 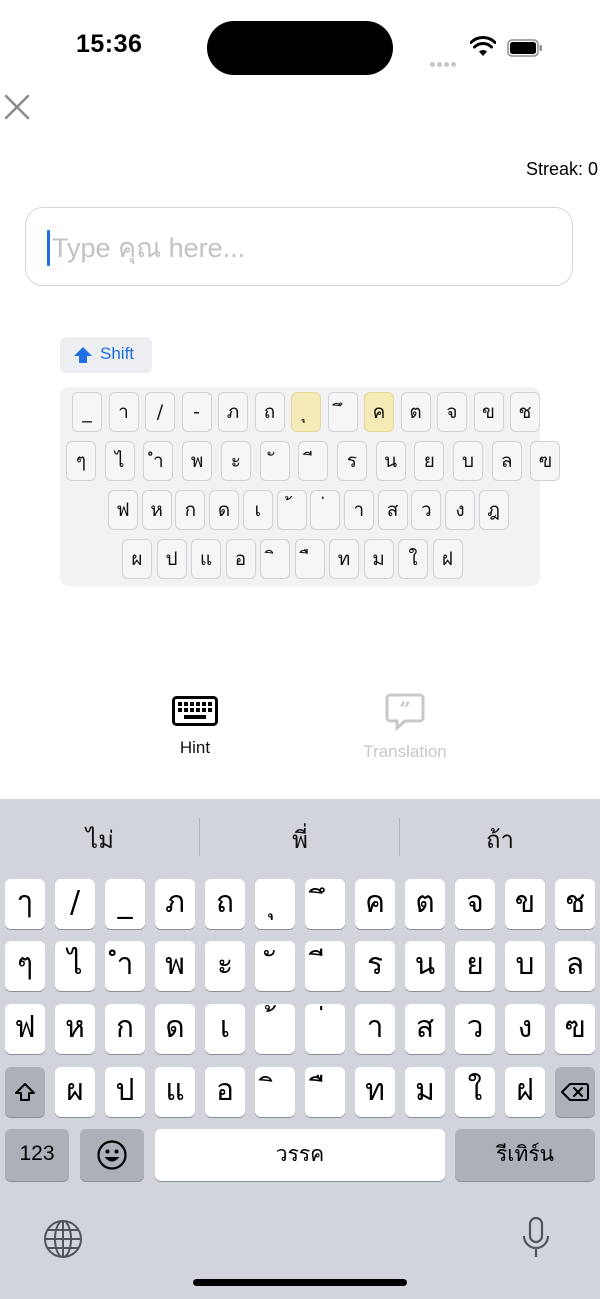 What do you see at coordinates (225, 966) in the screenshot?
I see `keyboard-key: ะ` at bounding box center [225, 966].